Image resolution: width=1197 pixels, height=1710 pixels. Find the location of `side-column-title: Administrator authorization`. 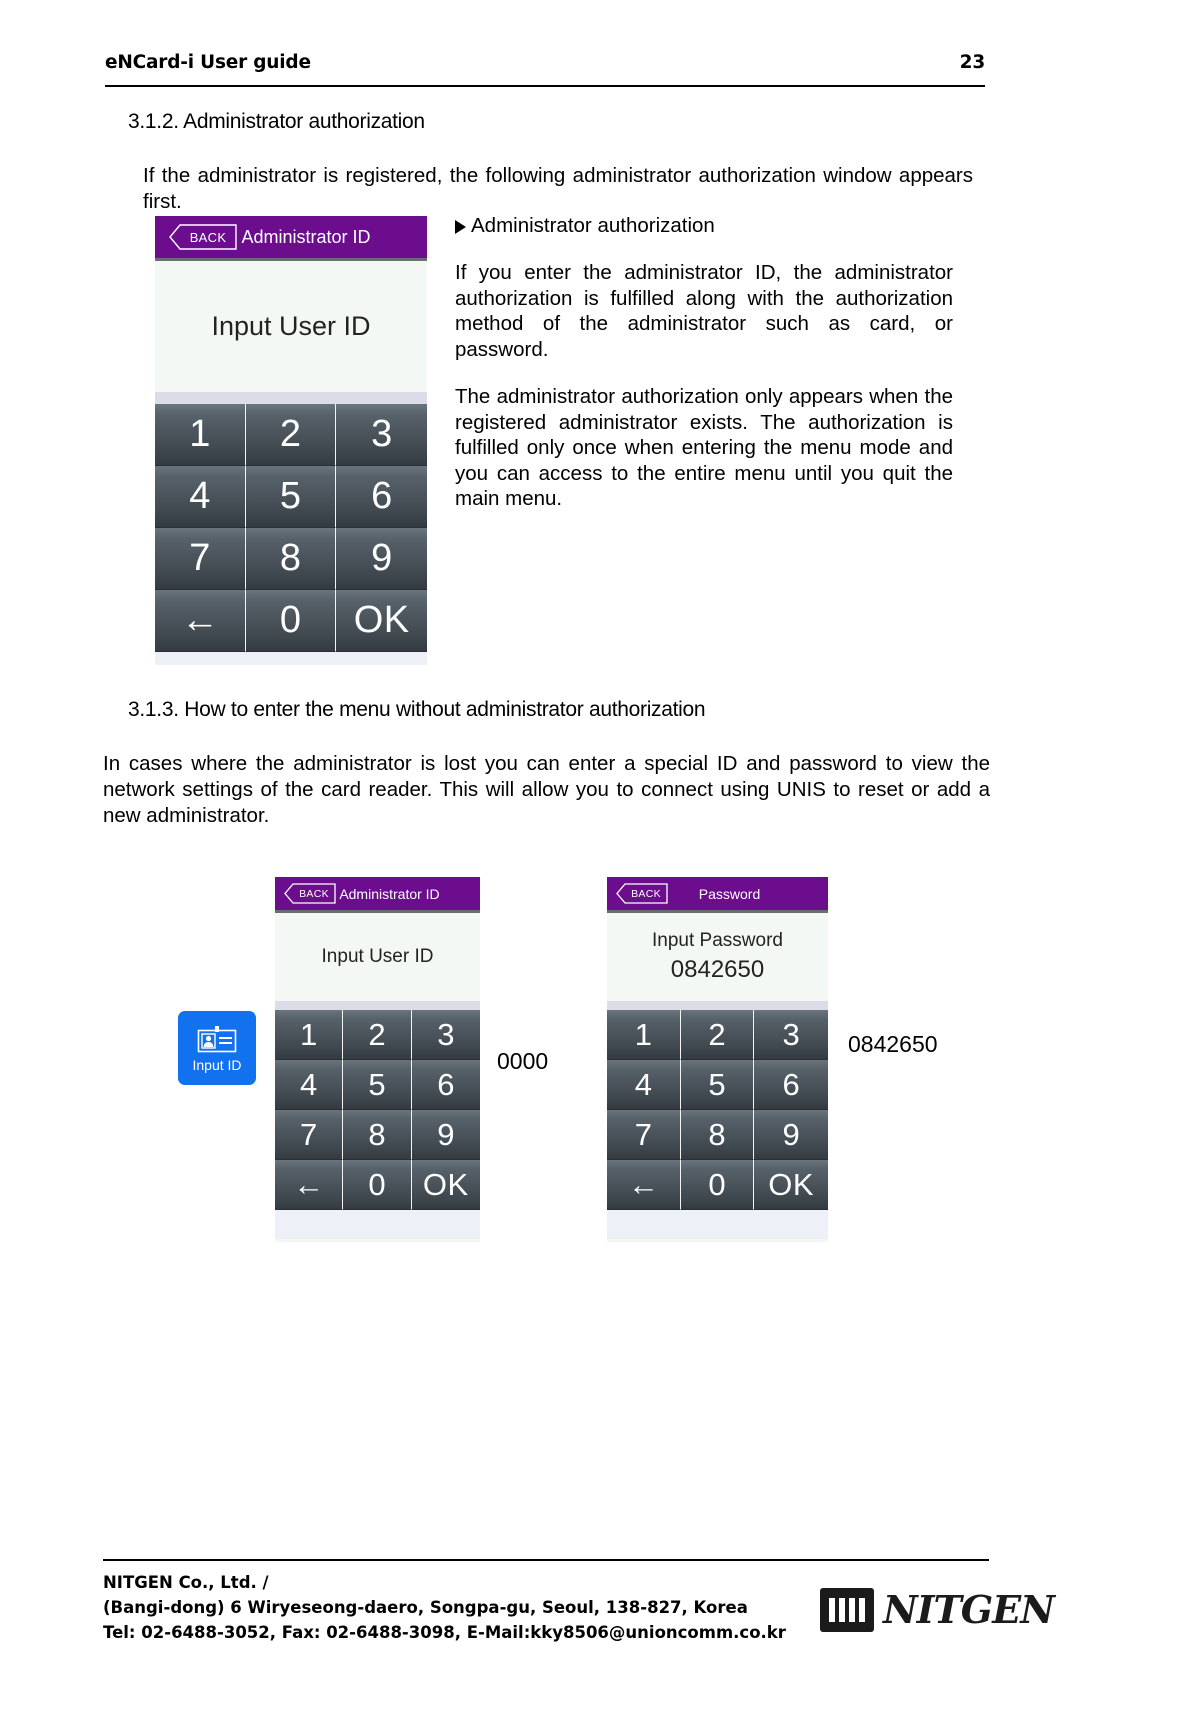

side-column-title: Administrator authorization is located at coordinates (593, 225).